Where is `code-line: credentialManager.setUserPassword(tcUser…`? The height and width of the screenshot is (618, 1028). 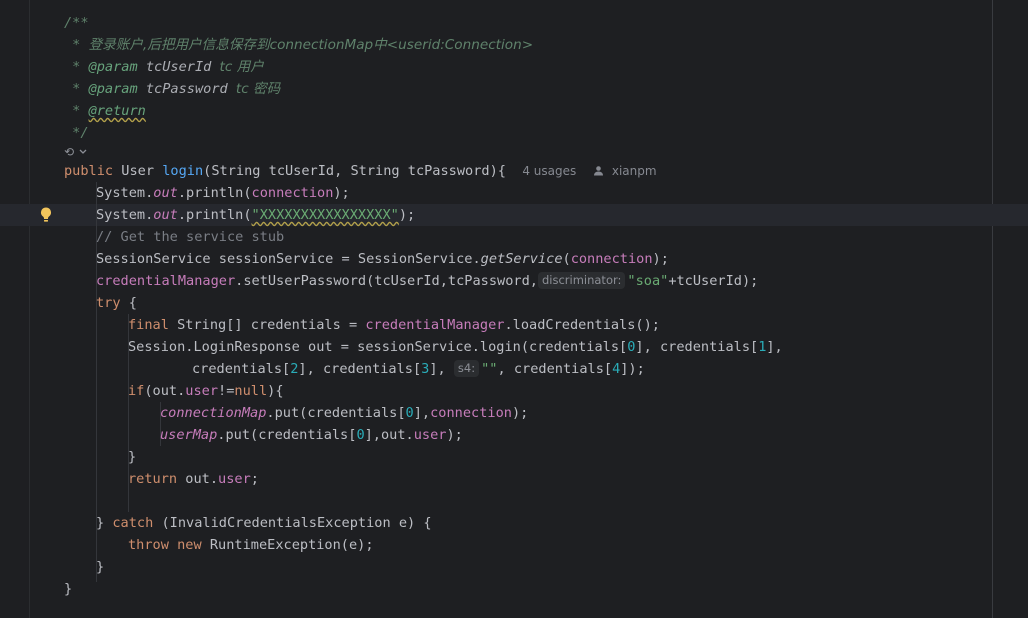 code-line: credentialManager.setUserPassword(tcUser… is located at coordinates (427, 280).